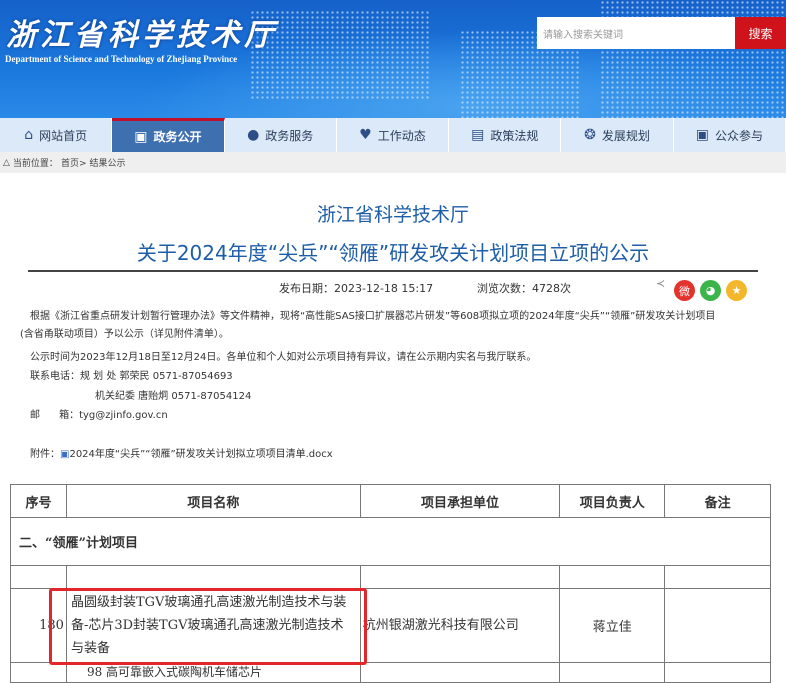 The width and height of the screenshot is (786, 683). I want to click on share-icon: ≺, so click(660, 283).